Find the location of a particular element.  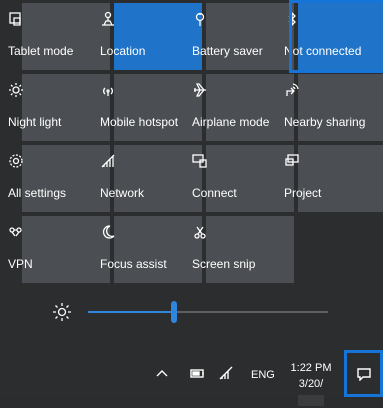

taskbar: ENG 1:22 PM 3/20/ is located at coordinates (191, 378).